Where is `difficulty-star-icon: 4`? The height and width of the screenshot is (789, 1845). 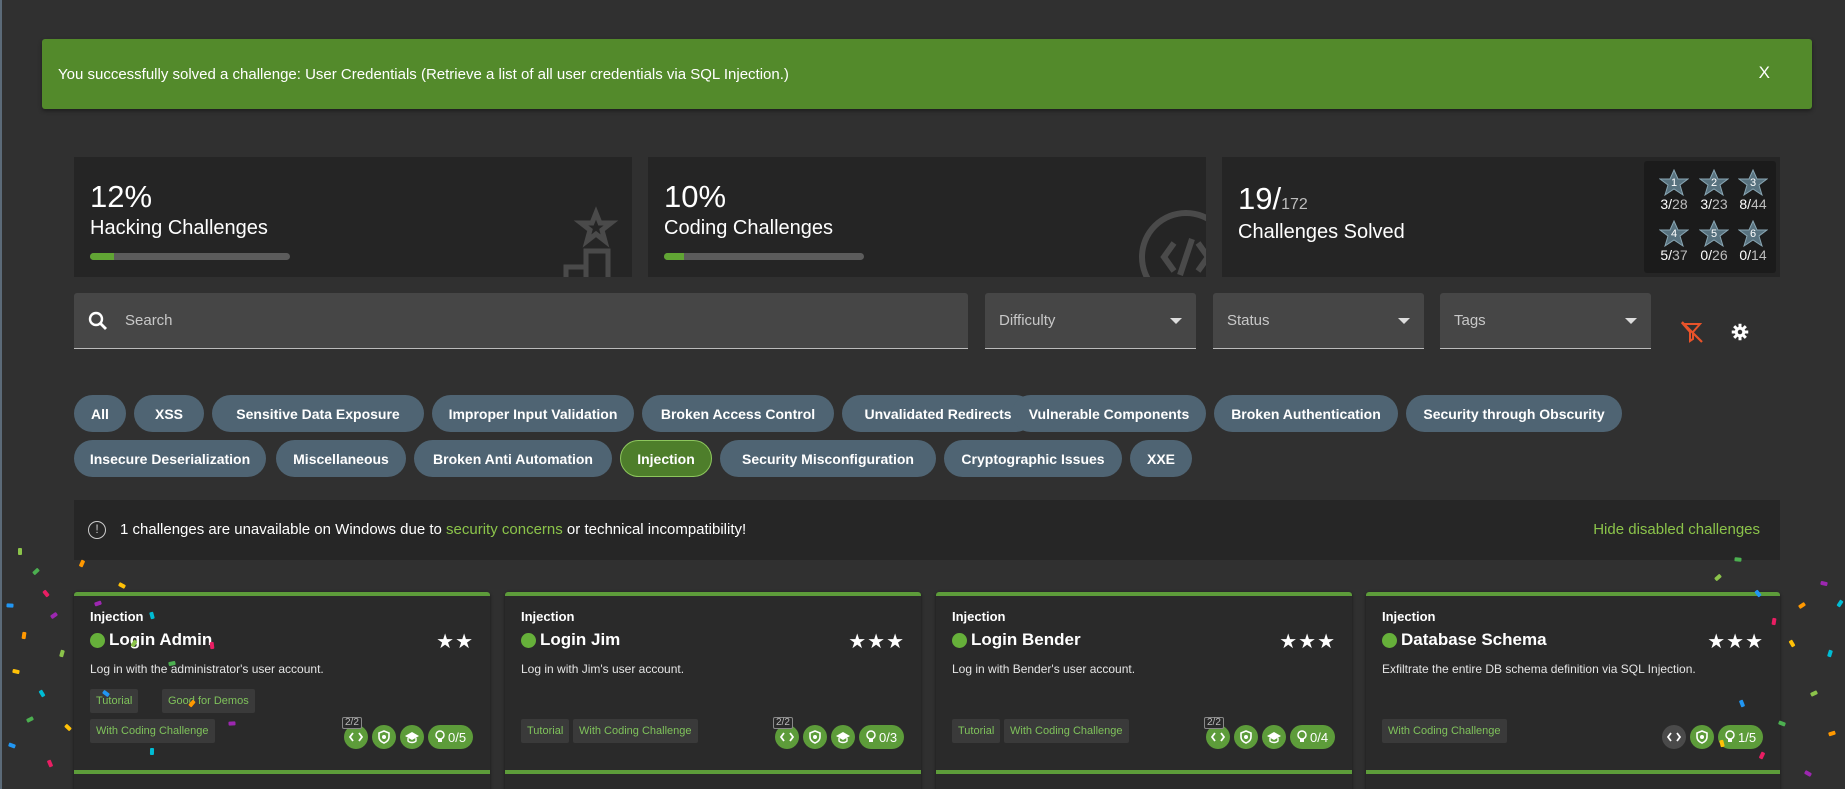 difficulty-star-icon: 4 is located at coordinates (1674, 234).